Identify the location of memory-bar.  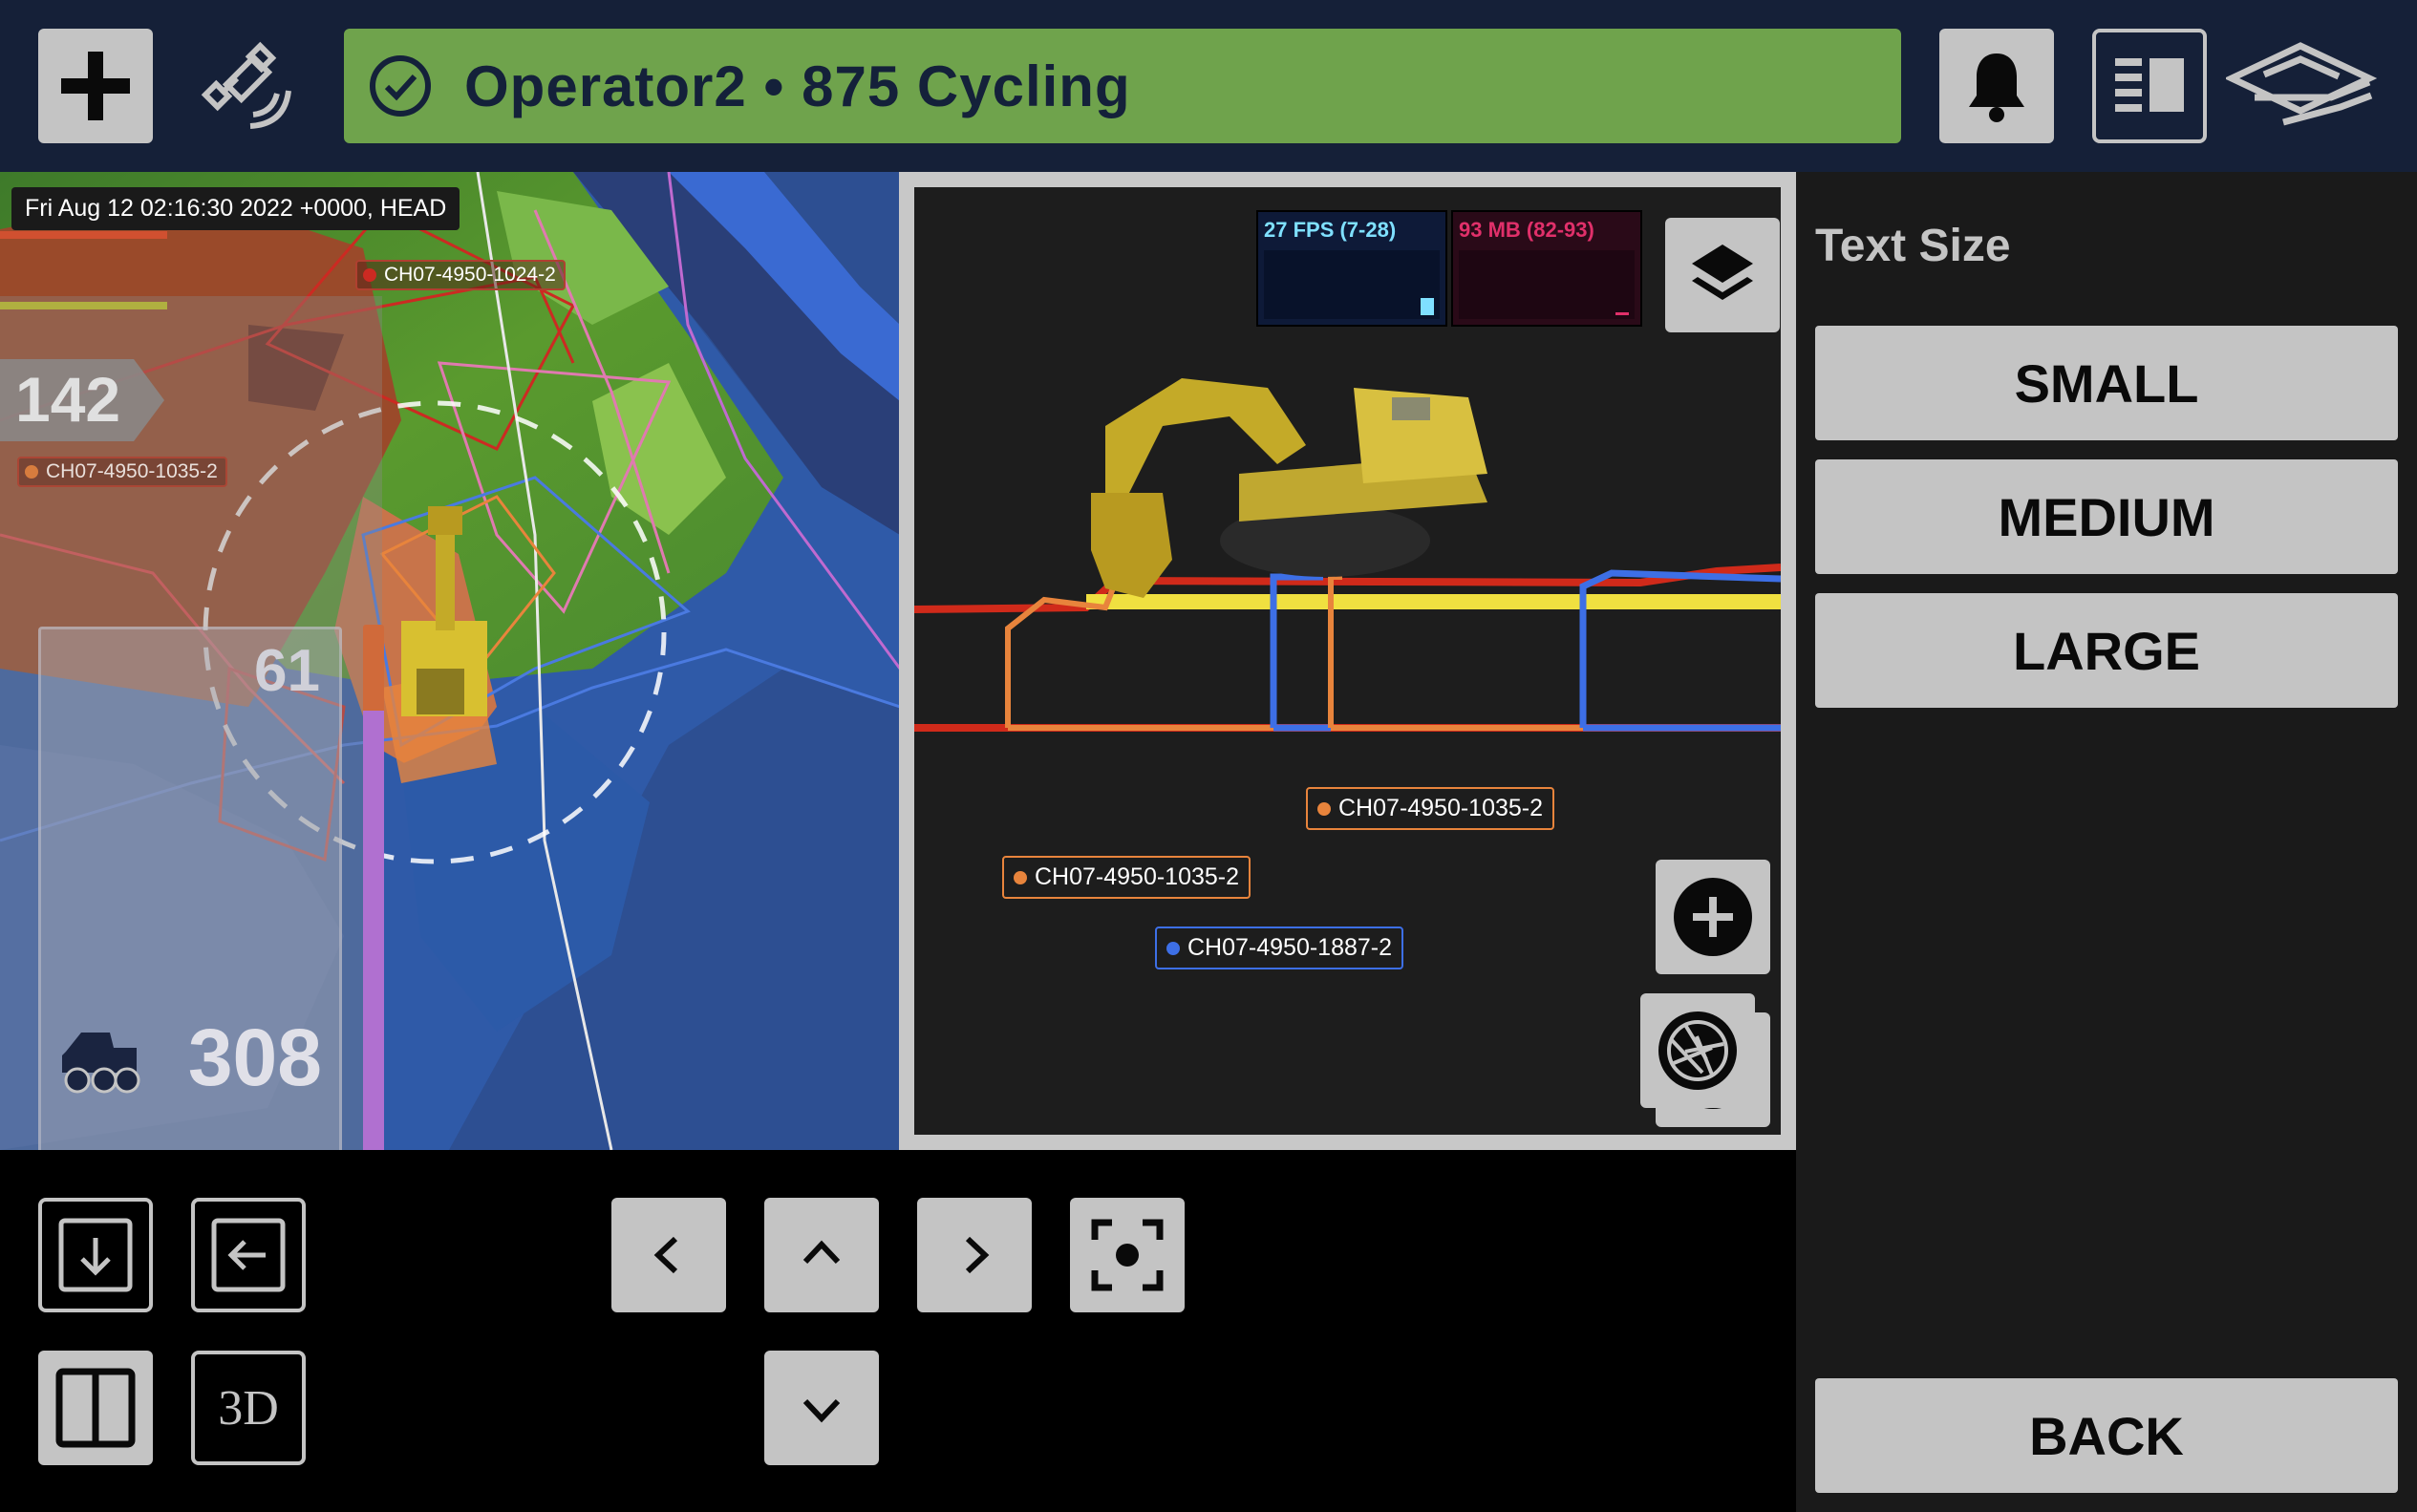
(1622, 313).